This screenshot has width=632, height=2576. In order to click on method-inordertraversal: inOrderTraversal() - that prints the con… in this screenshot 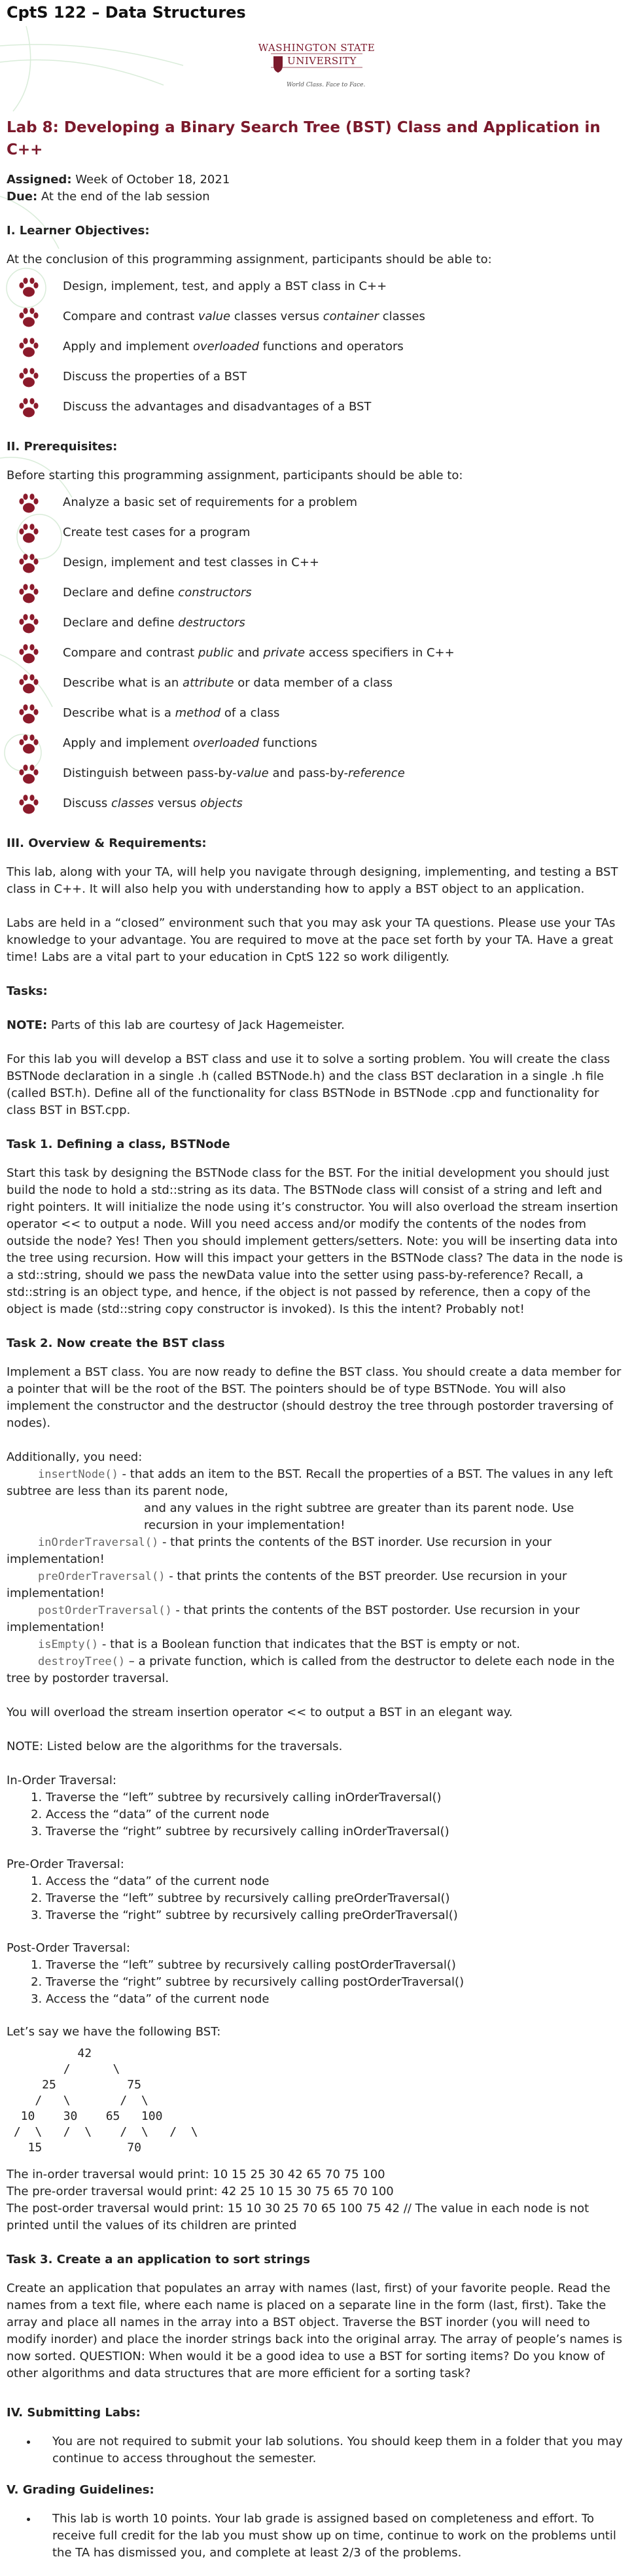, I will do `click(316, 1551)`.